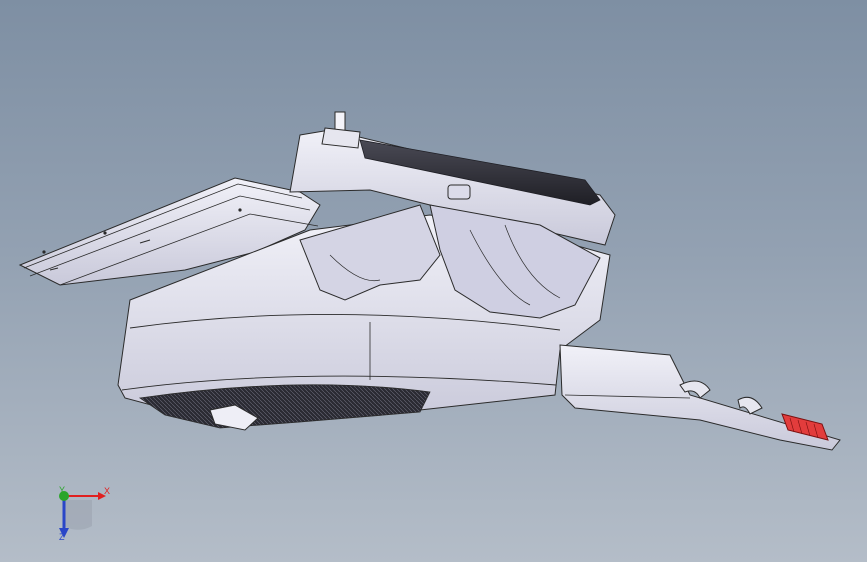 The image size is (867, 562). What do you see at coordinates (107, 491) in the screenshot?
I see `x-axis-label: X` at bounding box center [107, 491].